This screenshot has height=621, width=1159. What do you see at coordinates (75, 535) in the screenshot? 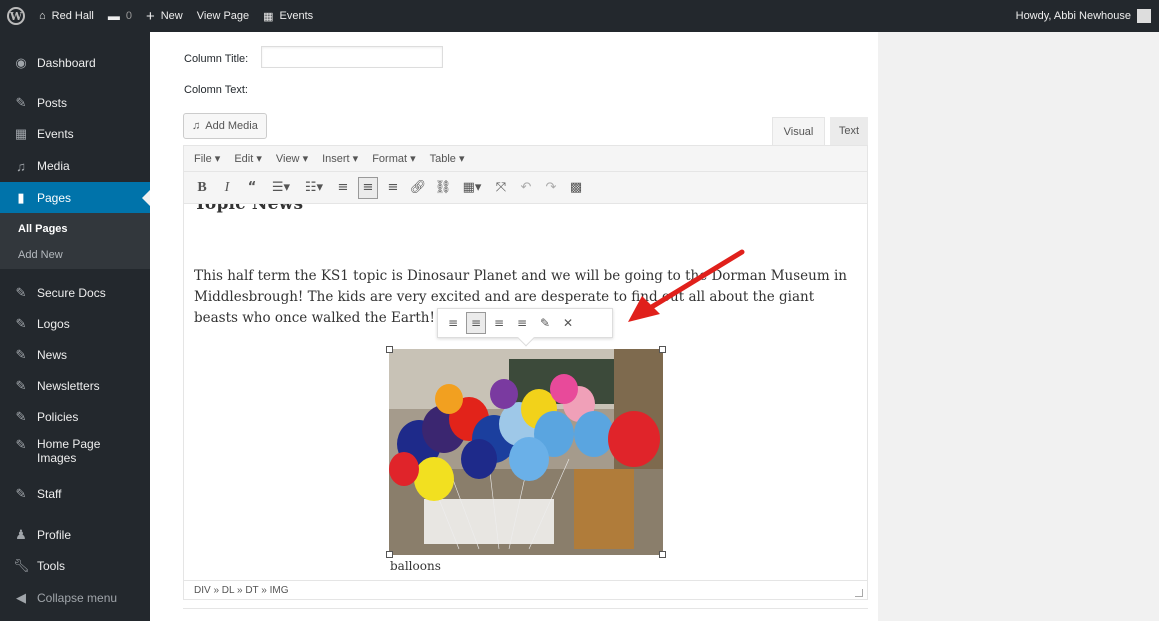
I see `sidebar-item-profile: ♟ Profile` at bounding box center [75, 535].